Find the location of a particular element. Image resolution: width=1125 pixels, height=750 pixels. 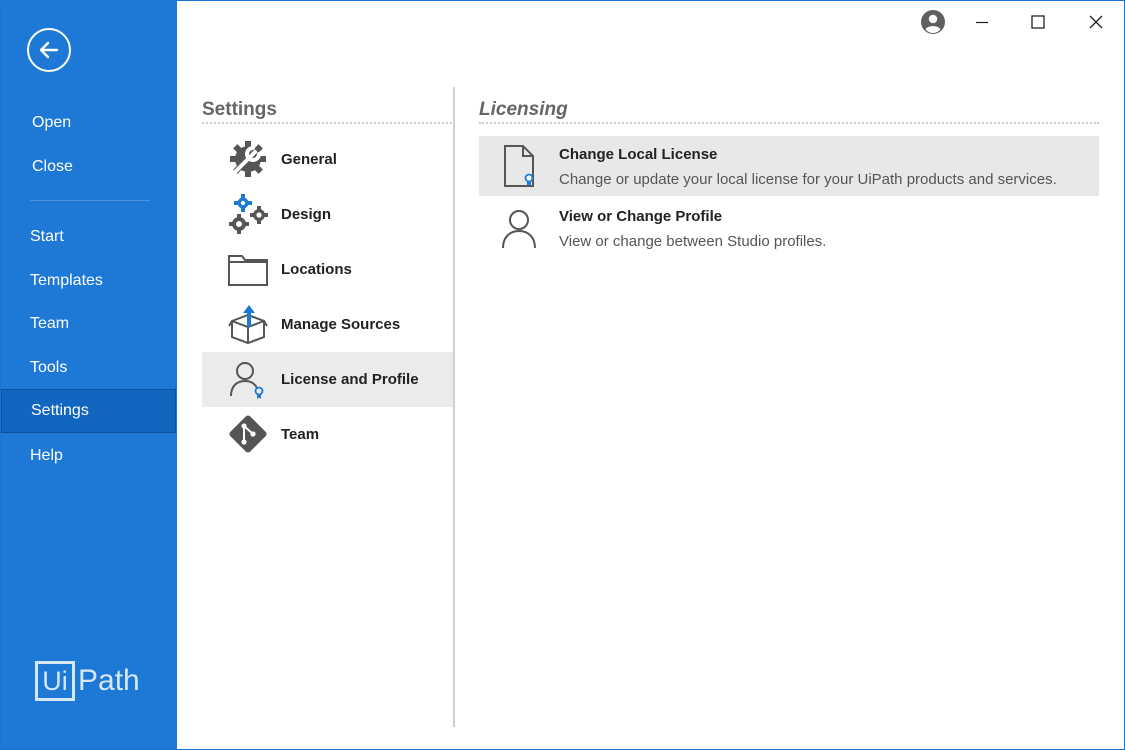

back-button is located at coordinates (49, 50).